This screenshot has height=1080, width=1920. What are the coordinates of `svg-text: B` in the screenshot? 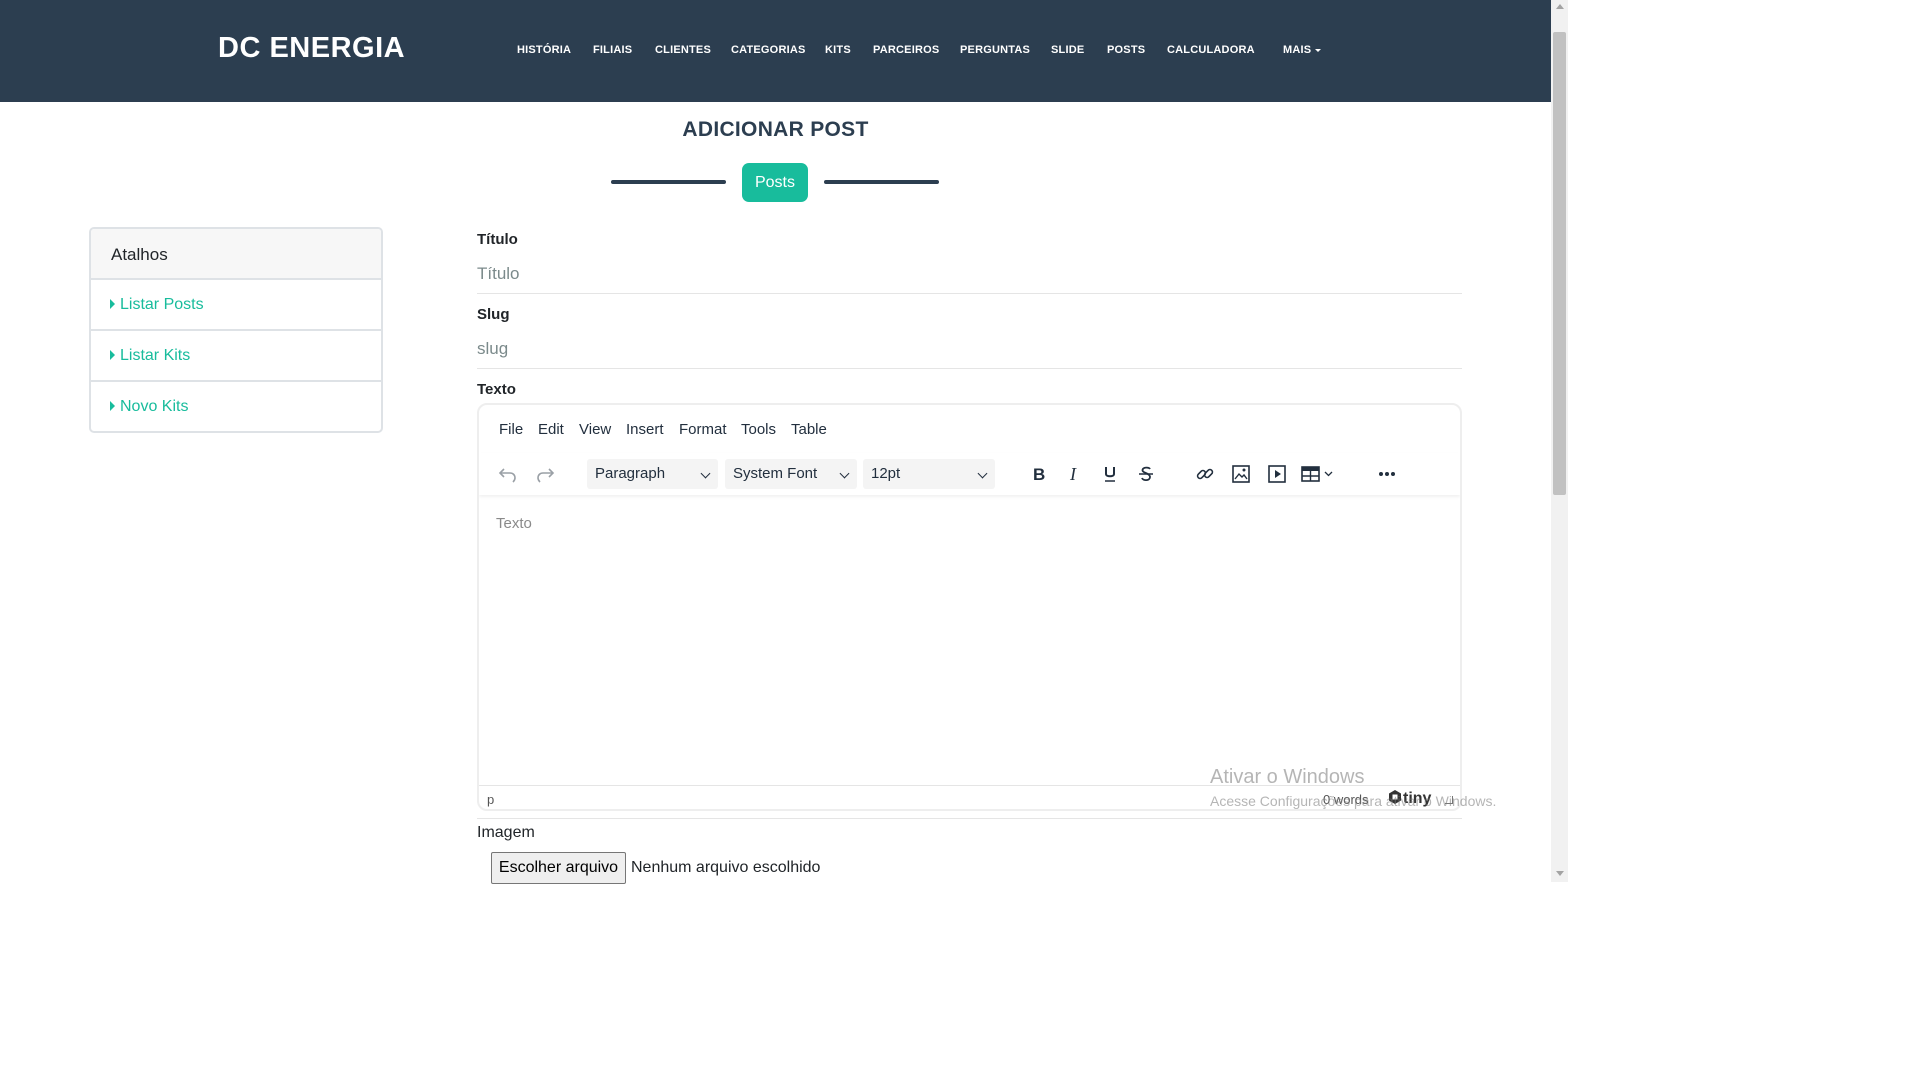 It's located at (1039, 474).